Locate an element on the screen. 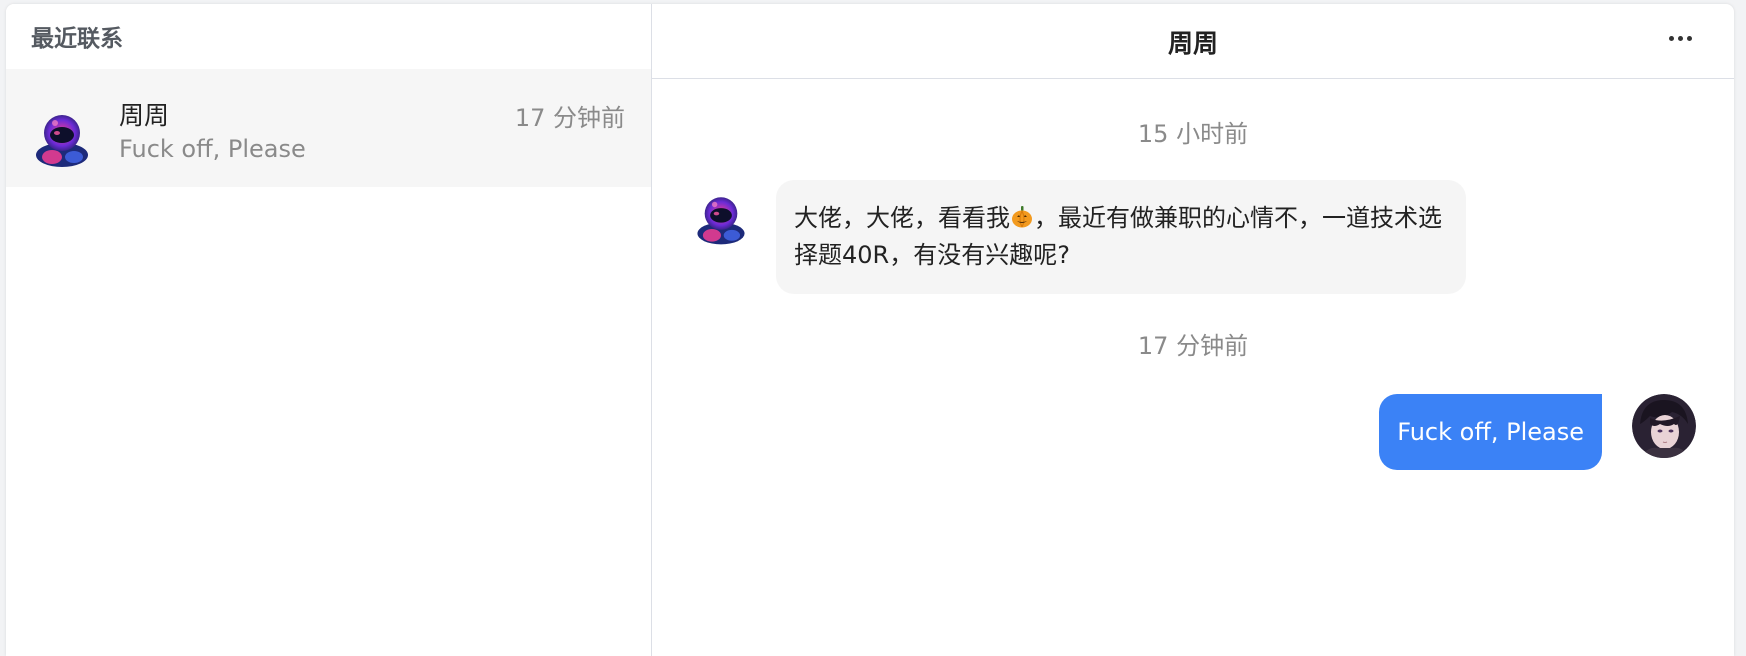 The width and height of the screenshot is (1746, 656). sidebar-title: 最近联系 is located at coordinates (77, 39).